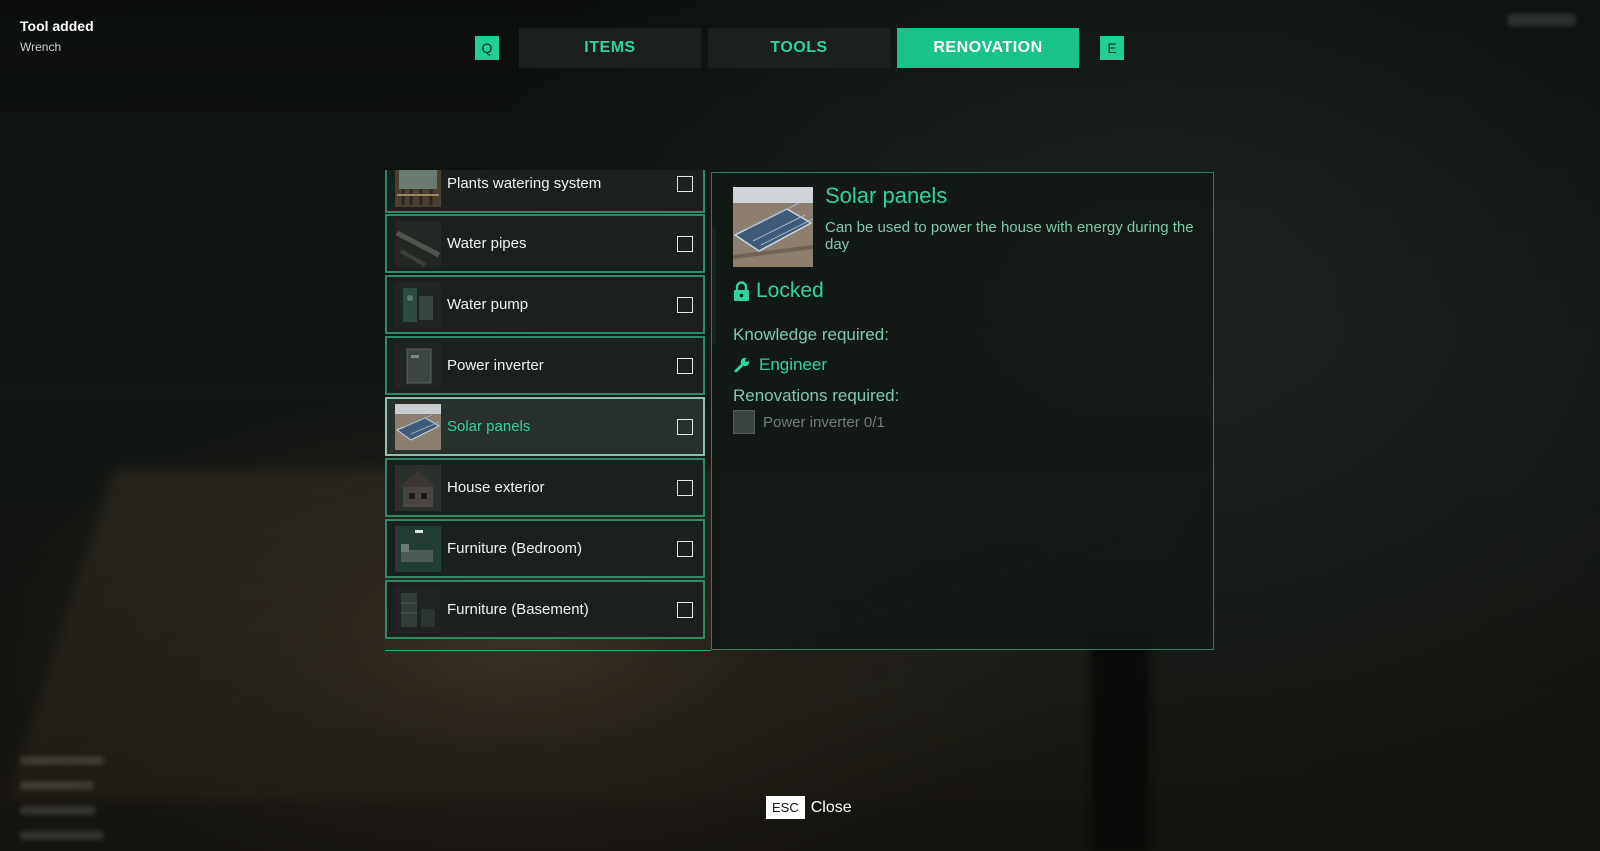 The image size is (1600, 851). What do you see at coordinates (418, 548) in the screenshot?
I see `bedroom-thumbnail` at bounding box center [418, 548].